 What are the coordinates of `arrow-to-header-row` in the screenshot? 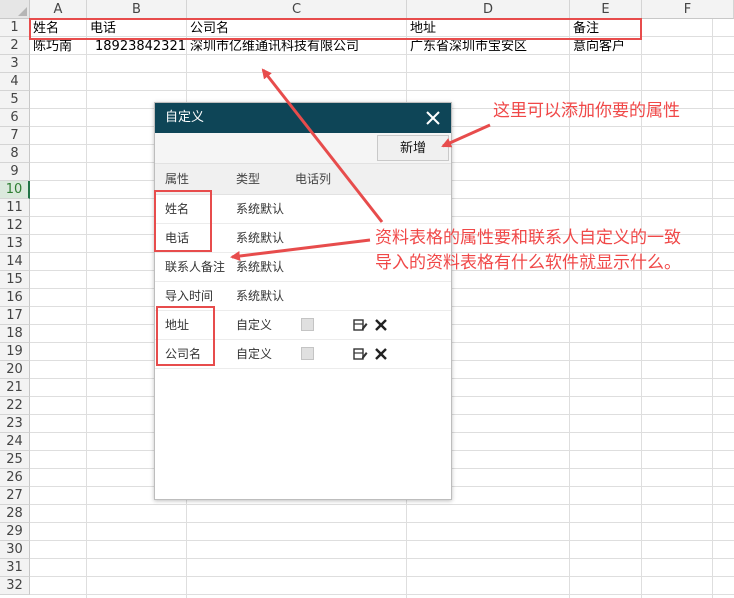 It's located at (322, 145).